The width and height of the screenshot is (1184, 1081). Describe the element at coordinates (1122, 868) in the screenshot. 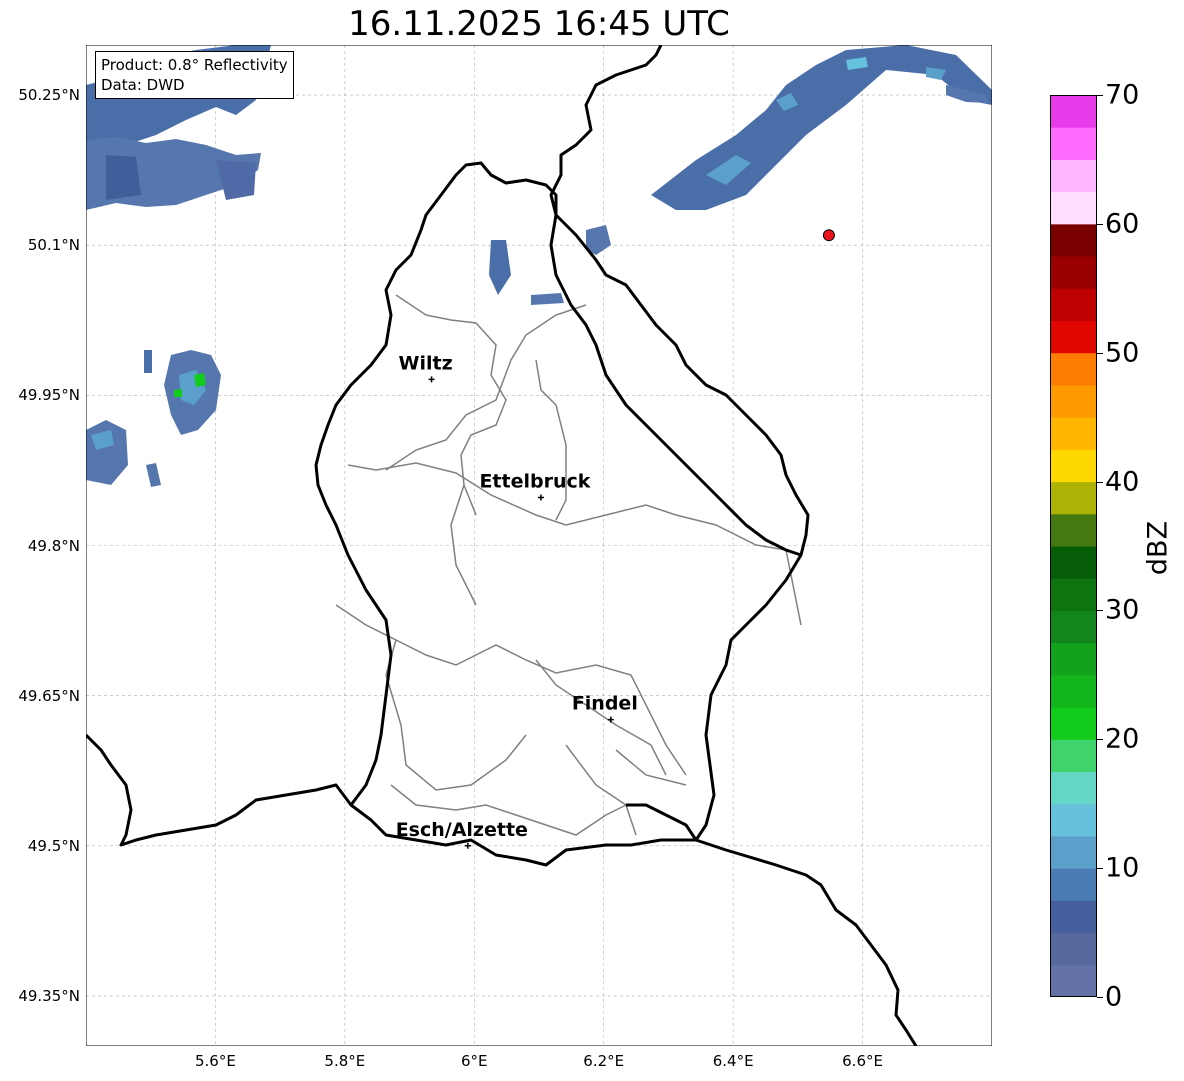

I see `colorbar-tick-label: 10` at that location.